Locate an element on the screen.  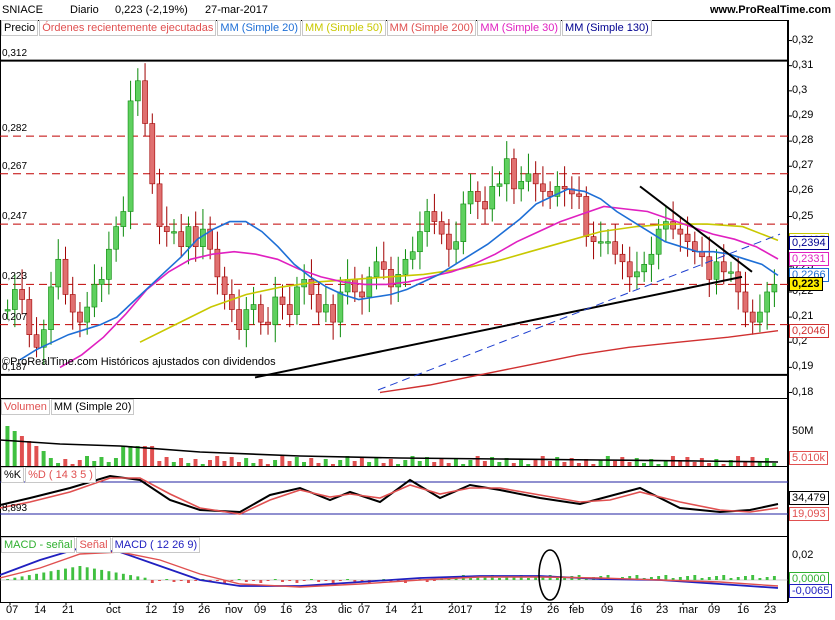
stoch-level-label: 8,893 is located at coordinates (15, 508).